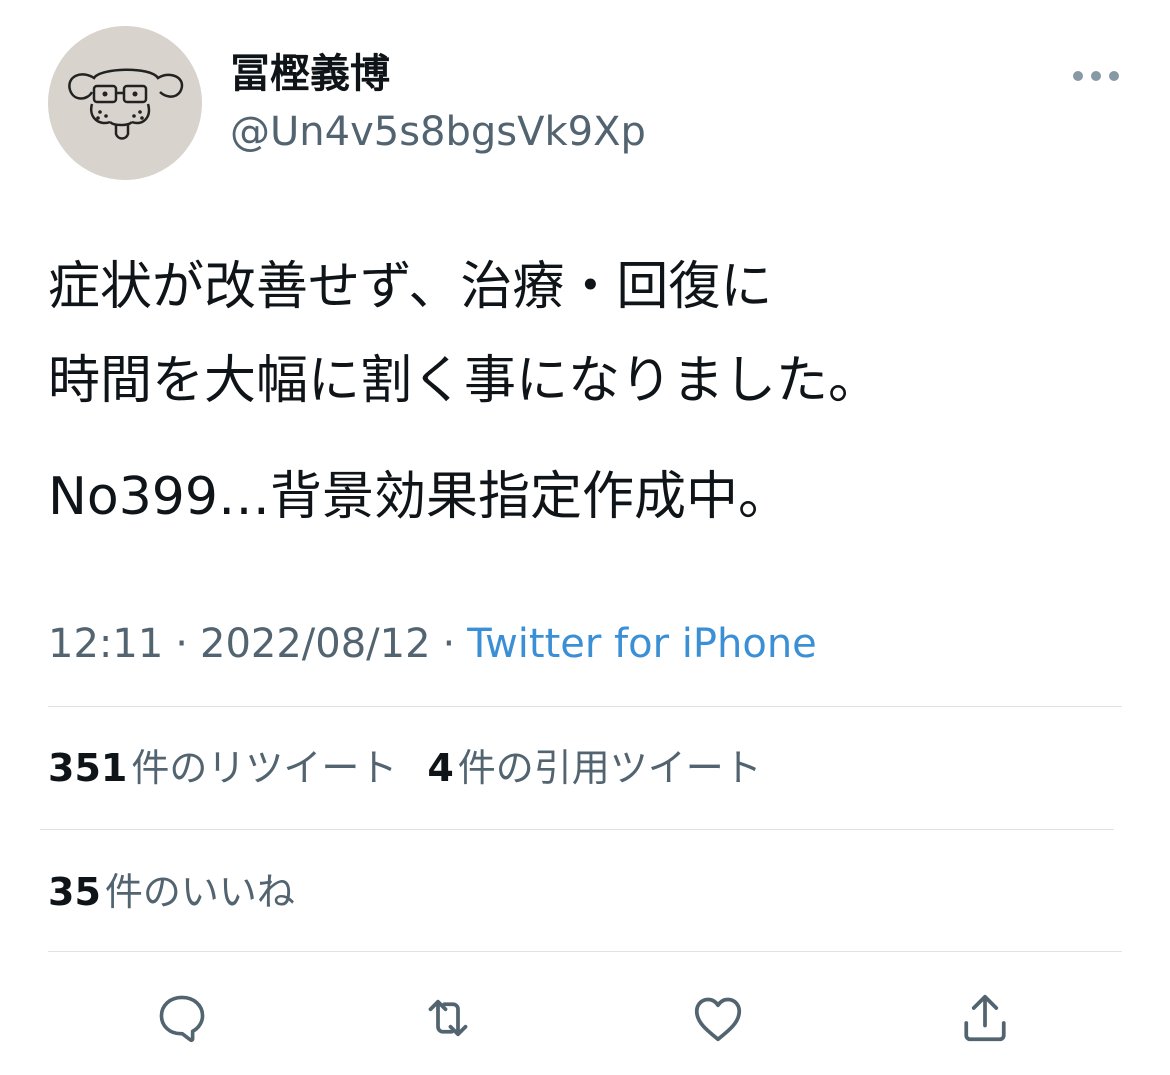 This screenshot has width=1170, height=1075. I want to click on stats-row: 351 件のリツイート 4 件の引用ツイート, so click(420, 768).